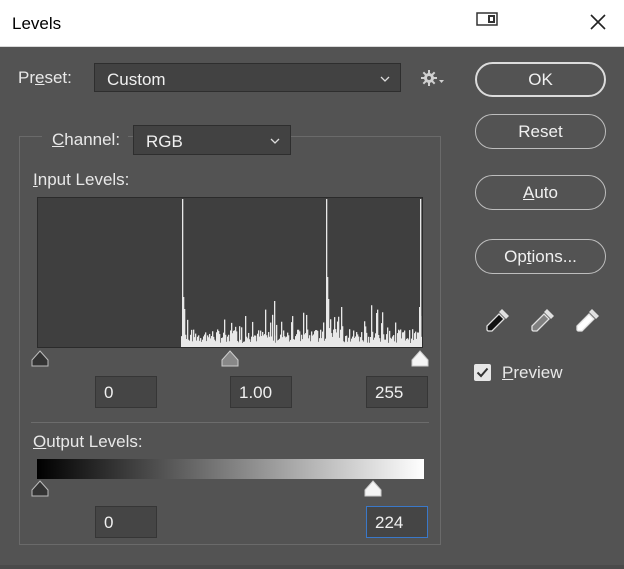 The image size is (624, 569). Describe the element at coordinates (540, 131) in the screenshot. I see `reset-button: Reset` at that location.